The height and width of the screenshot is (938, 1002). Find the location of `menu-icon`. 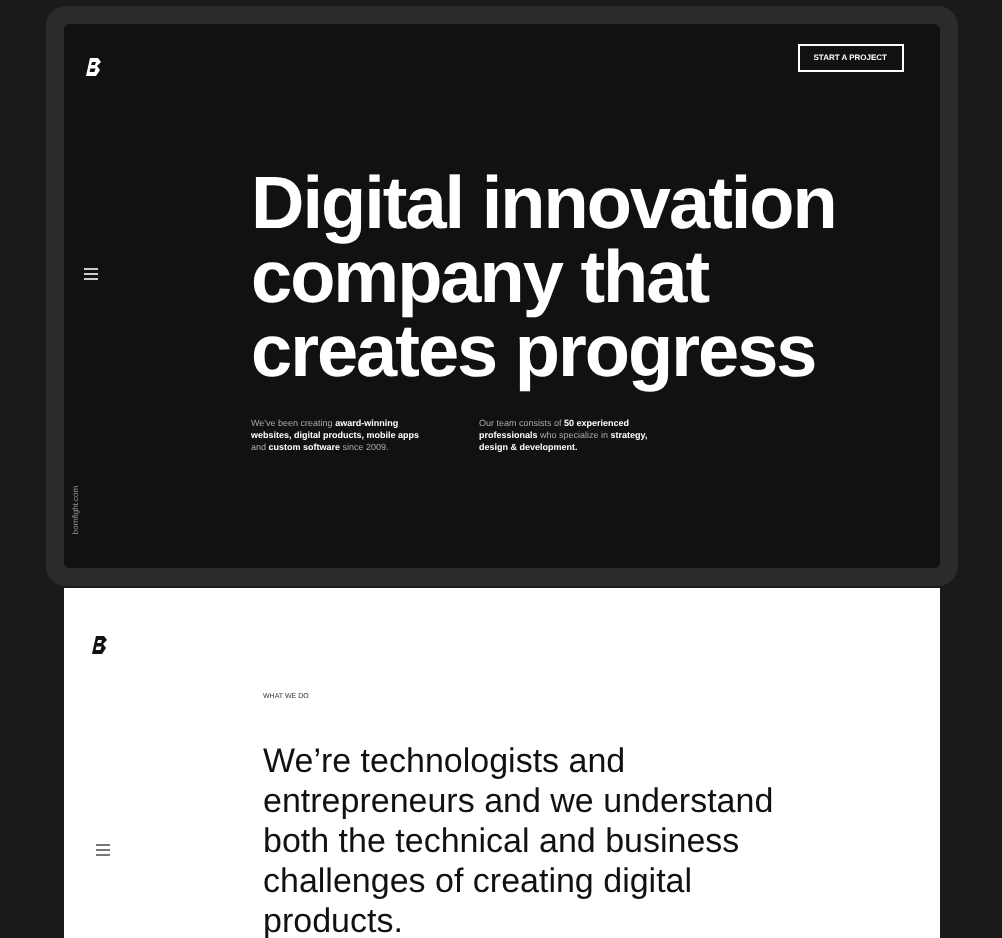

menu-icon is located at coordinates (90, 274).